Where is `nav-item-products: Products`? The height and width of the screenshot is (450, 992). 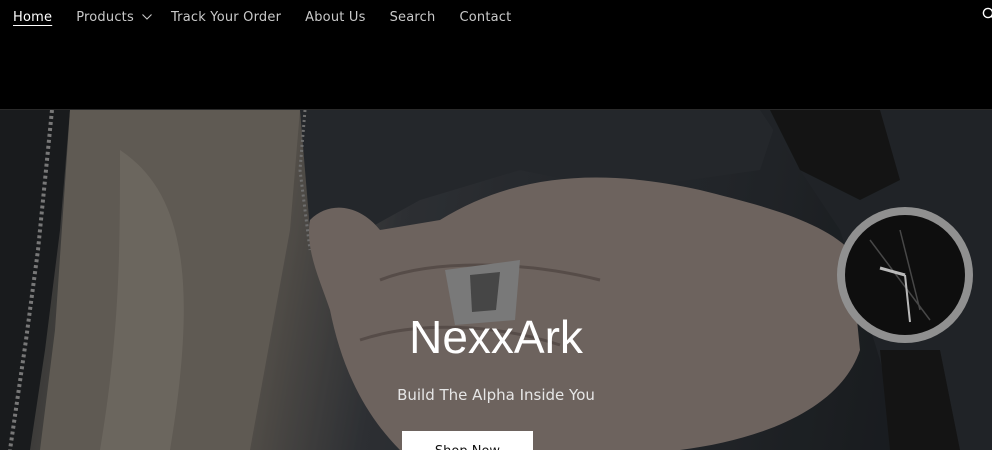 nav-item-products: Products is located at coordinates (114, 17).